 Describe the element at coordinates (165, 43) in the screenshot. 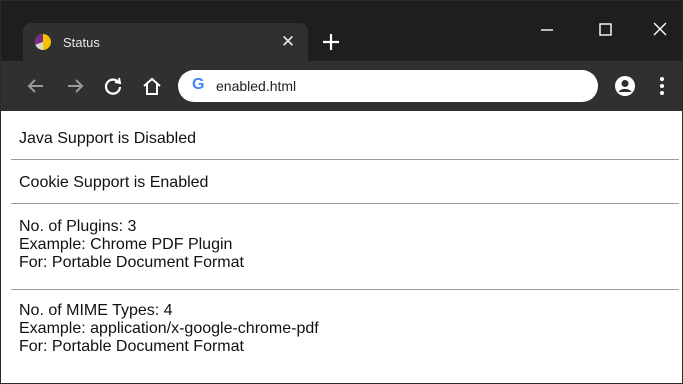

I see `active-tab: Status ✕` at that location.